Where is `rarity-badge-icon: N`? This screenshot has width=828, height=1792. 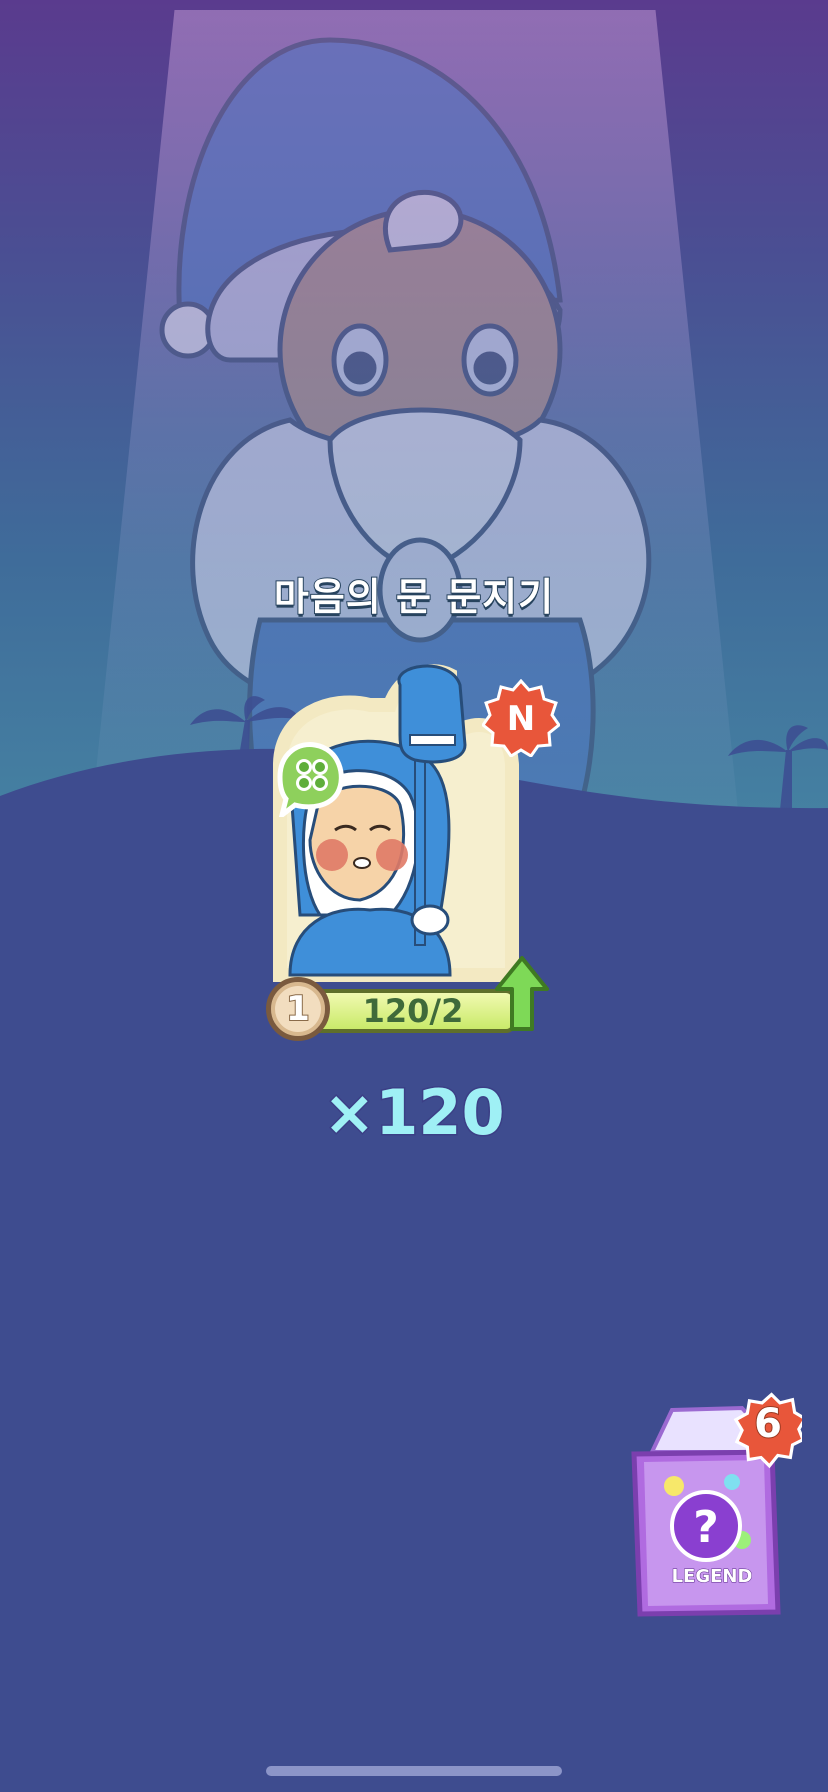
rarity-badge-icon: N is located at coordinates (521, 718).